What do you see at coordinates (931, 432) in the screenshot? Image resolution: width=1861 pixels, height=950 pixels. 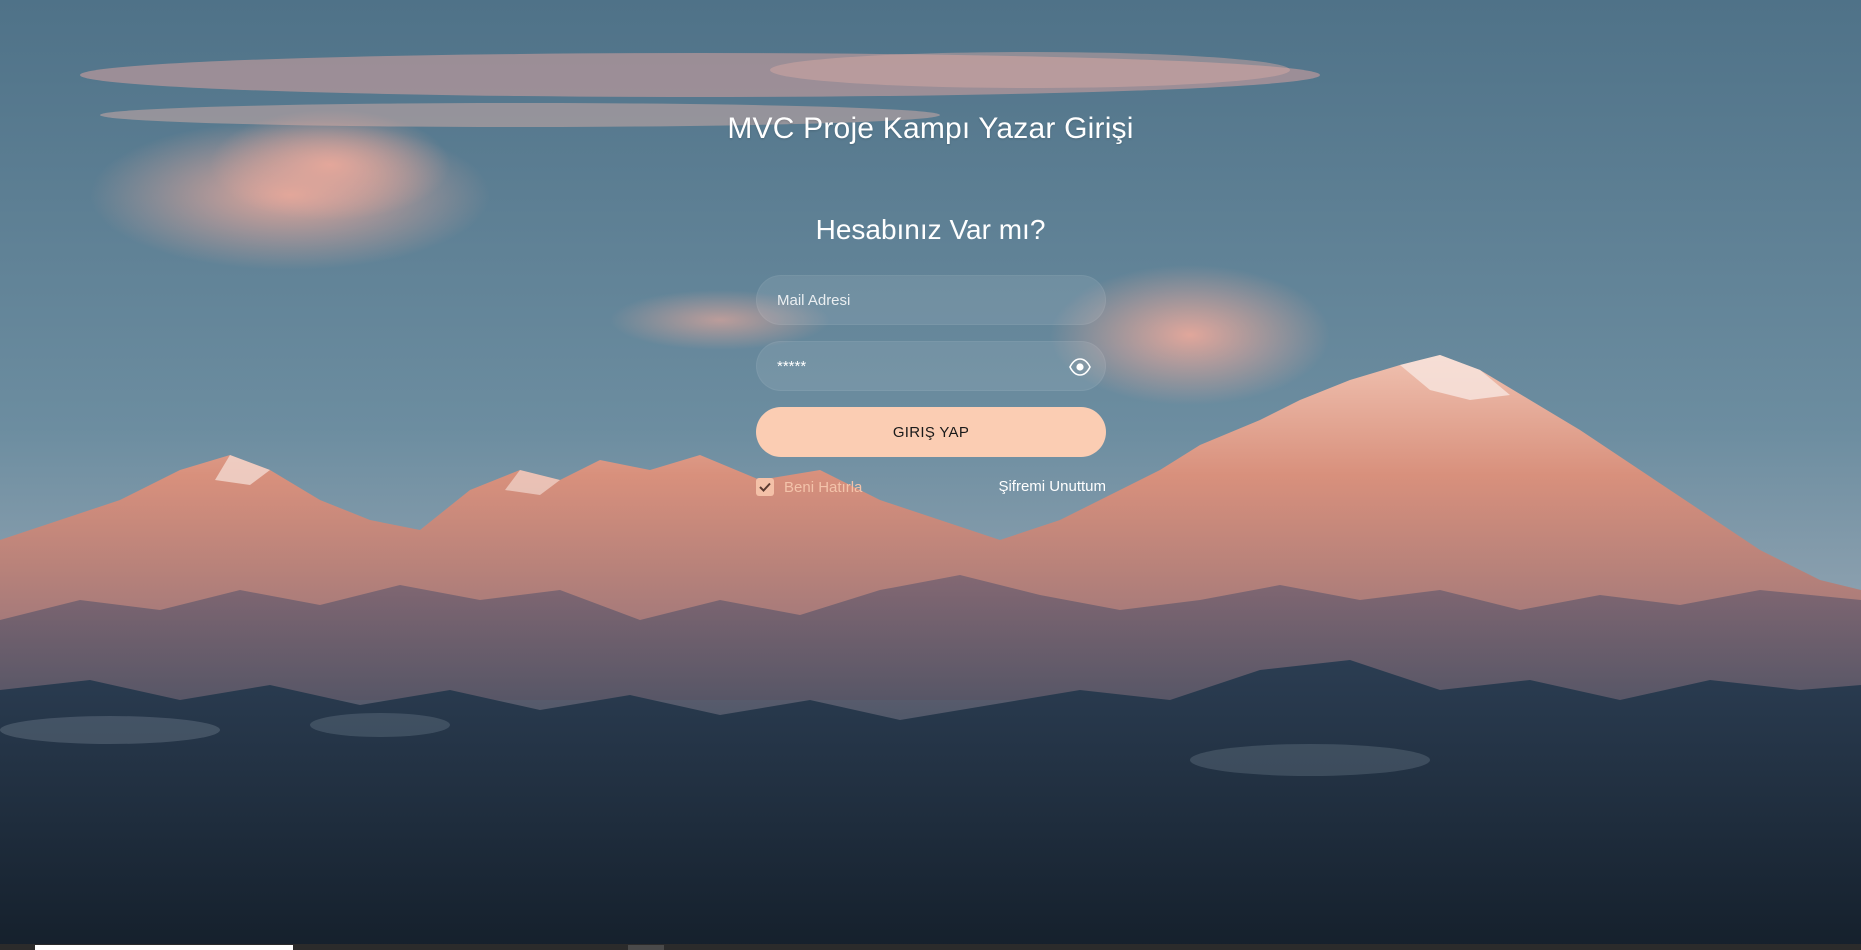 I see `login-button: GIRIŞ YAP` at bounding box center [931, 432].